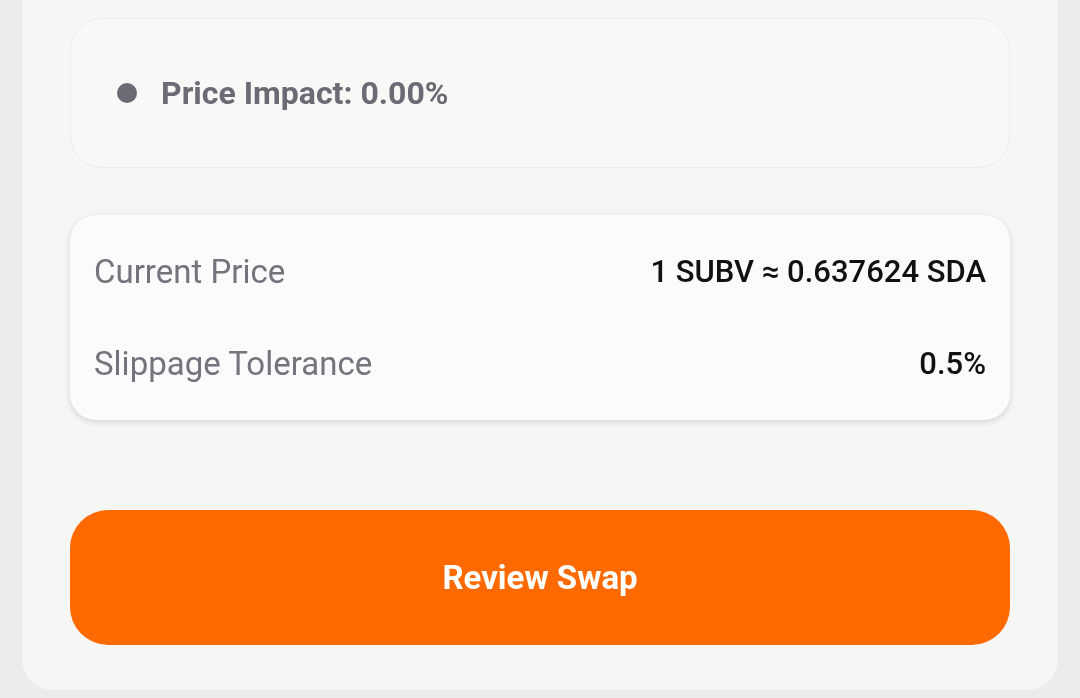 The width and height of the screenshot is (1080, 698). I want to click on detail-value: 0.5%, so click(952, 364).